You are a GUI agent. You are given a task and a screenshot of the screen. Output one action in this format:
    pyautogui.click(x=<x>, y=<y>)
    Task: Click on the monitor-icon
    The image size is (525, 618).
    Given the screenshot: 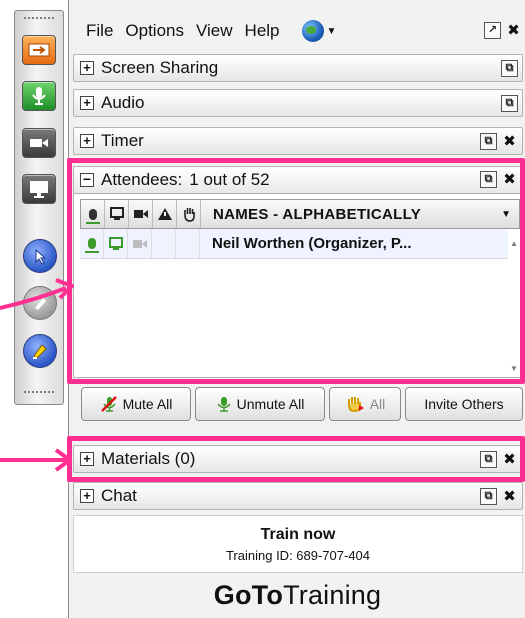 What is the action you would take?
    pyautogui.click(x=39, y=189)
    